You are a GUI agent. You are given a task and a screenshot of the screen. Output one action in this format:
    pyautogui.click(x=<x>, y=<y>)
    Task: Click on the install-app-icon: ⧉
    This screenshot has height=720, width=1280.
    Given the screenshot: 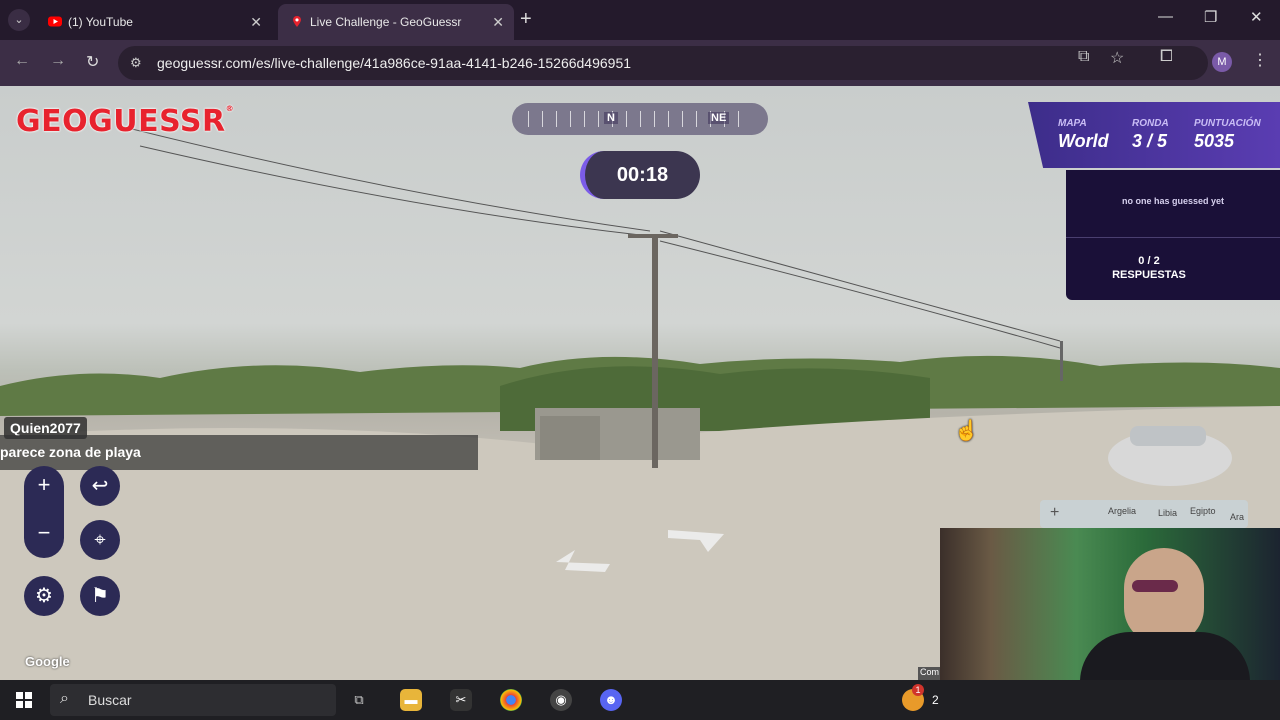 What is the action you would take?
    pyautogui.click(x=1083, y=57)
    